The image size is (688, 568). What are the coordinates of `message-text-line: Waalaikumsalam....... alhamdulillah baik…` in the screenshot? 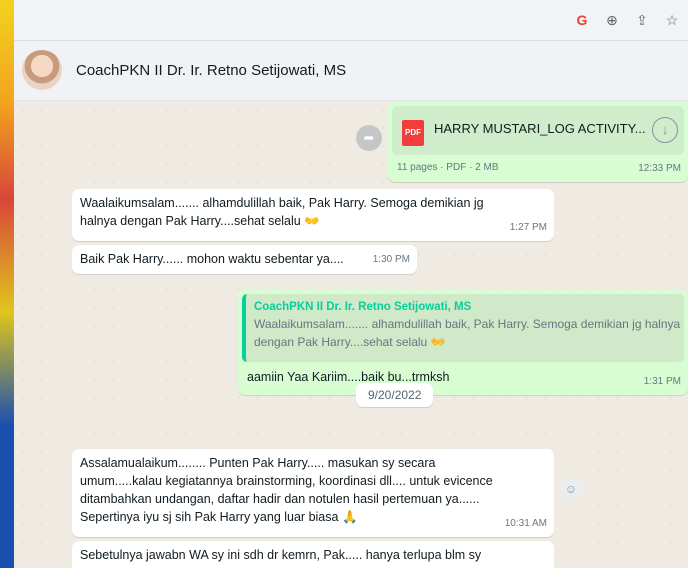 It's located at (282, 203).